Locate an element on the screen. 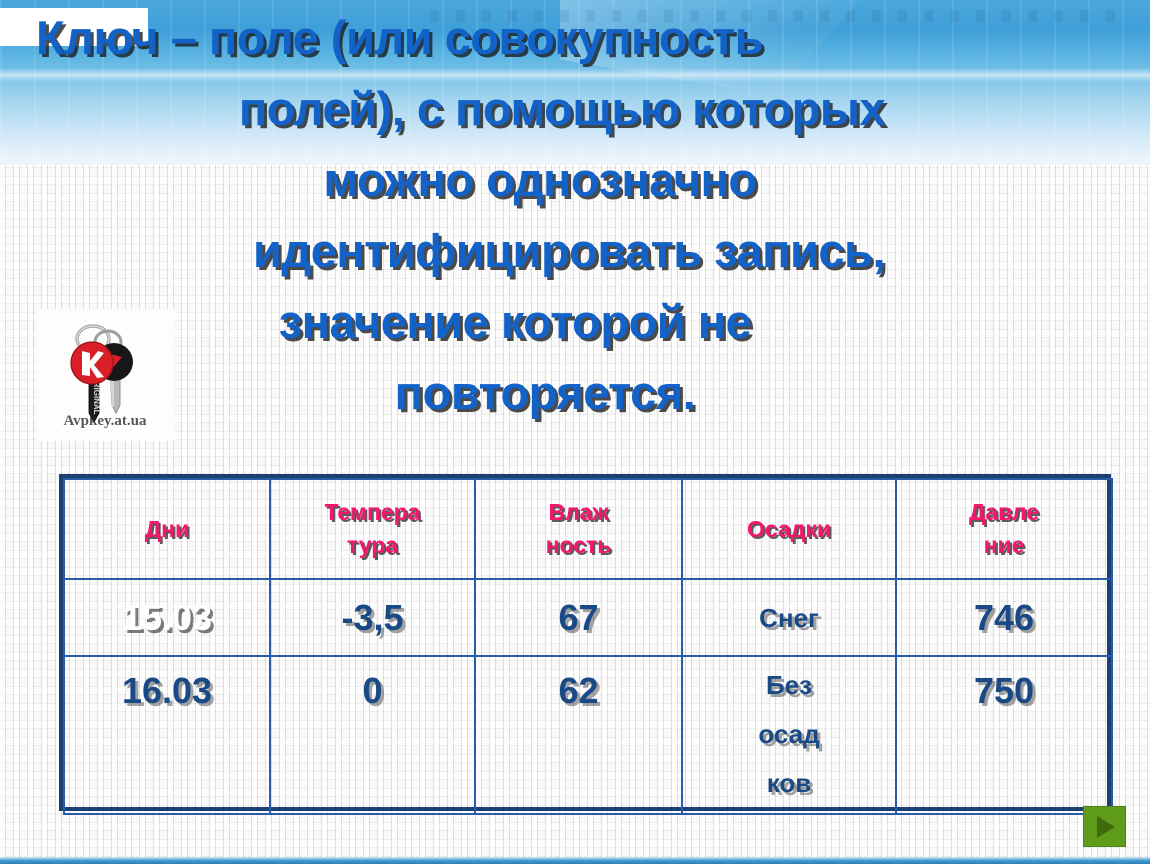 Image resolution: width=1150 pixels, height=864 pixels. cell-precipitation-row2-line-3: ков is located at coordinates (789, 783).